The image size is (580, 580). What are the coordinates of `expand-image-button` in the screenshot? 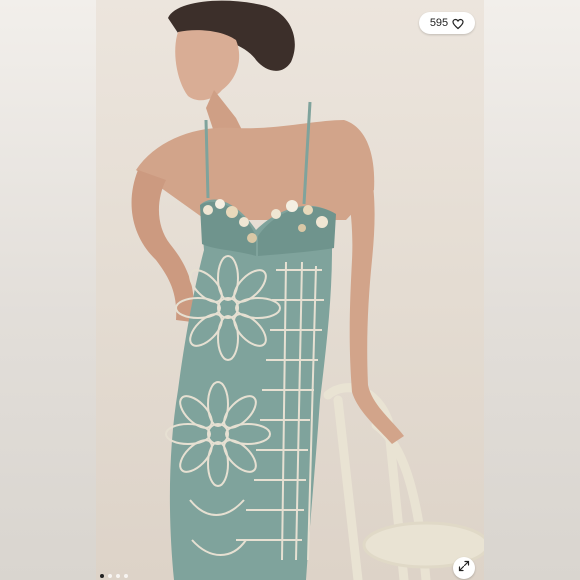 It's located at (464, 568).